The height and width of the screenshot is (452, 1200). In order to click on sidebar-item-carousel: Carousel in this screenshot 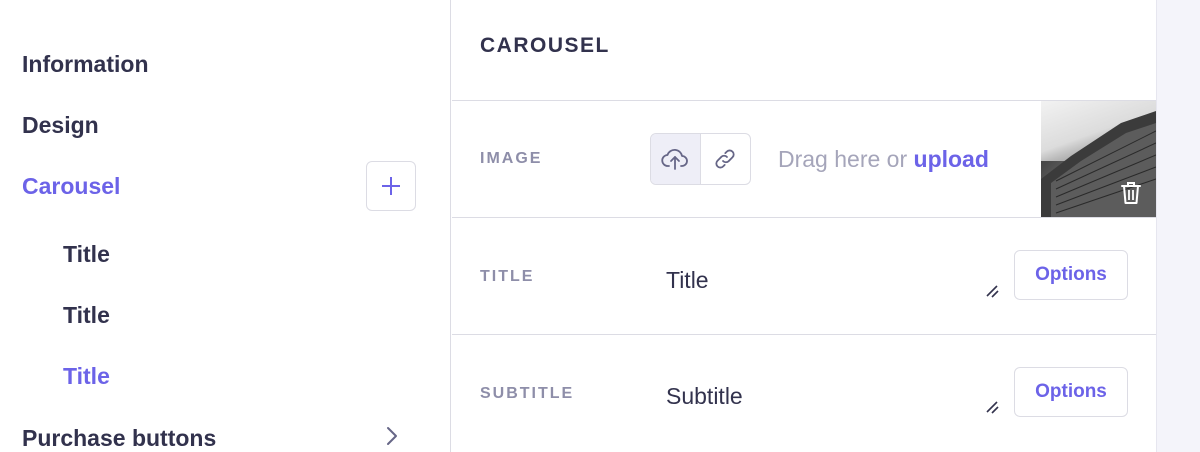, I will do `click(71, 186)`.